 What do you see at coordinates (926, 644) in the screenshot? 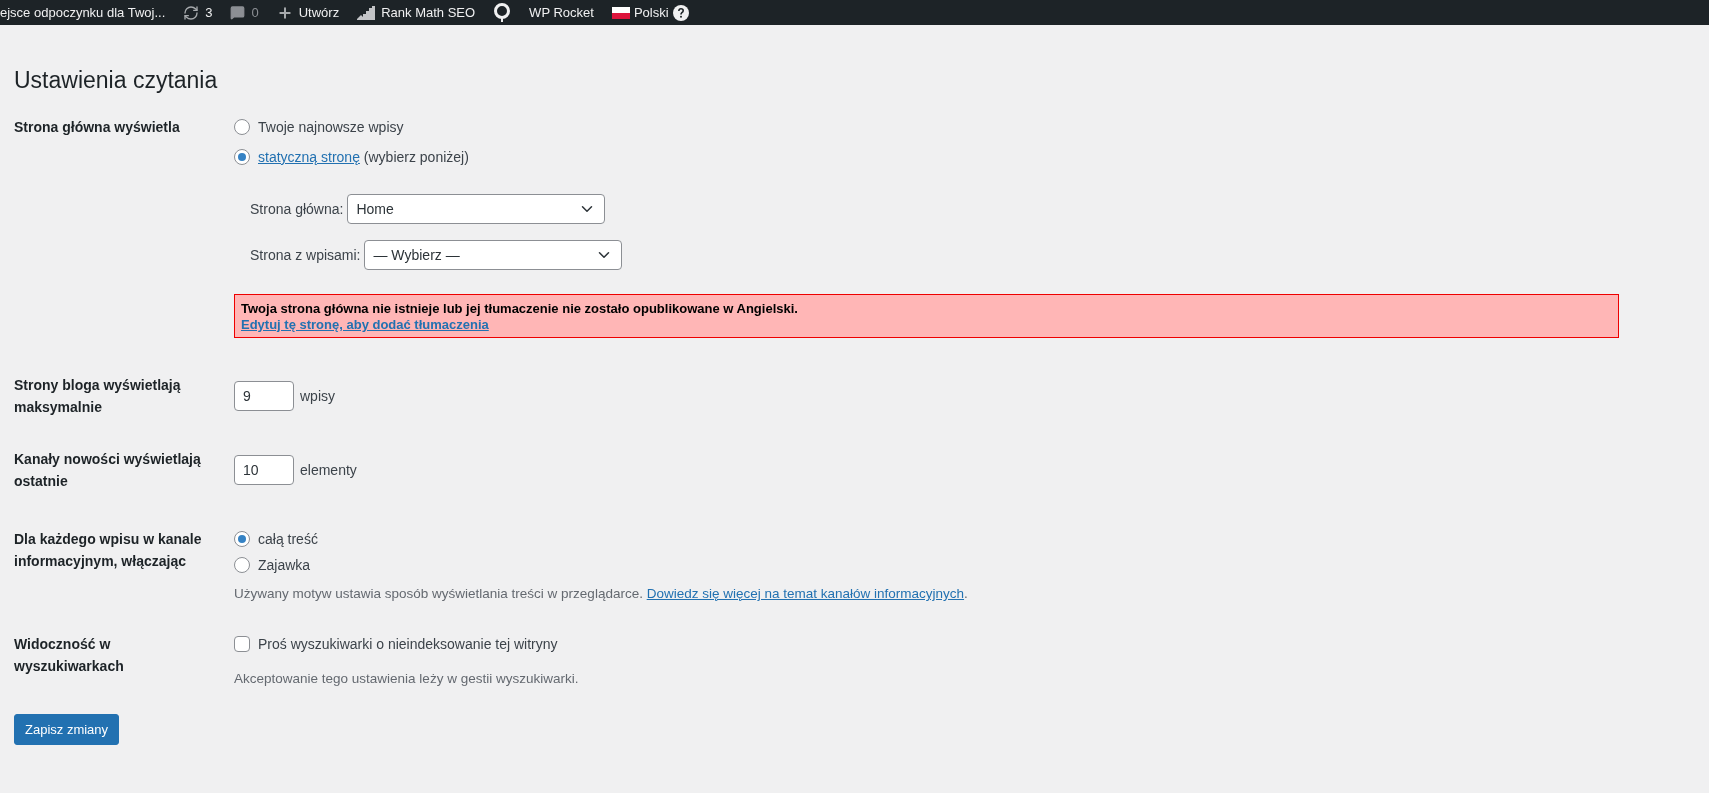
I see `checkbox-option: Proś wyszukiwarki o nieindeksowanie tej witryny` at bounding box center [926, 644].